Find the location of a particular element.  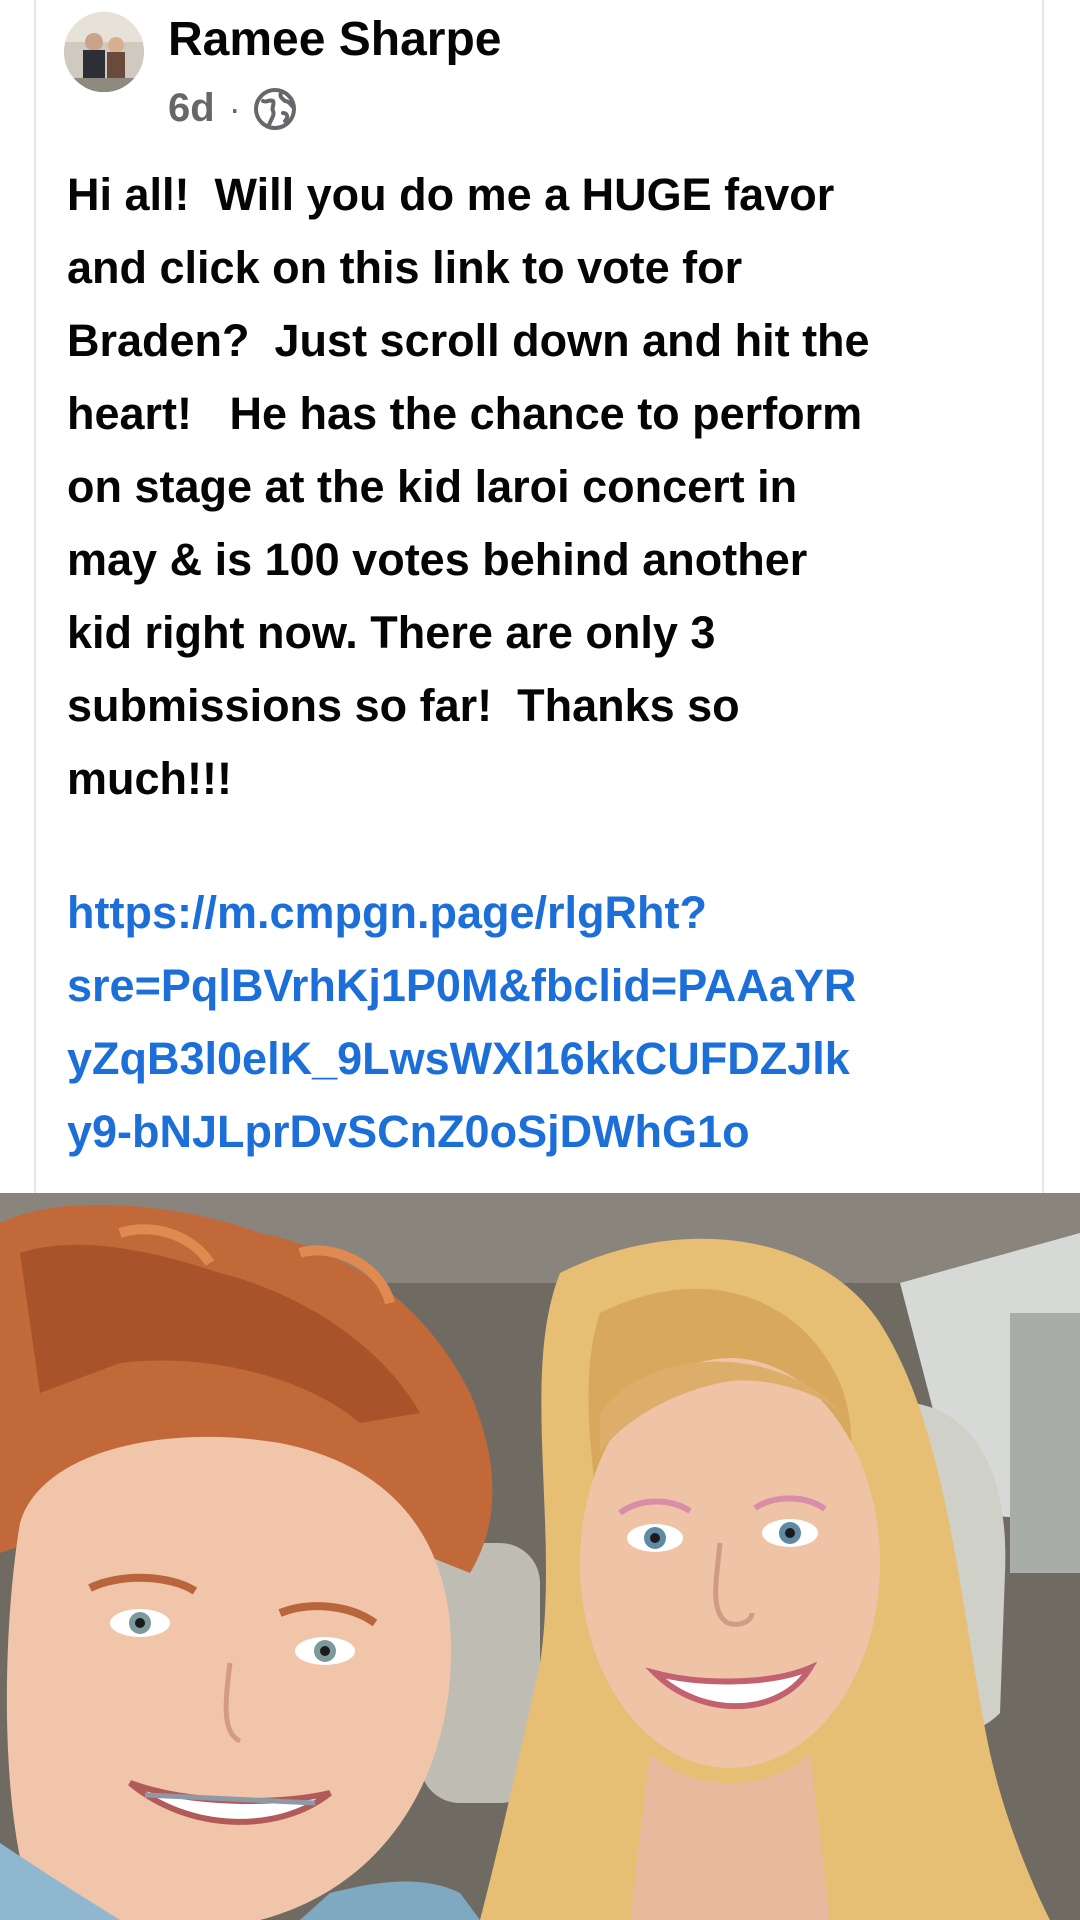

link-text-line: yZqB3l0elK_9LwsWXl16kkCUFDZJlk is located at coordinates (547, 1058).